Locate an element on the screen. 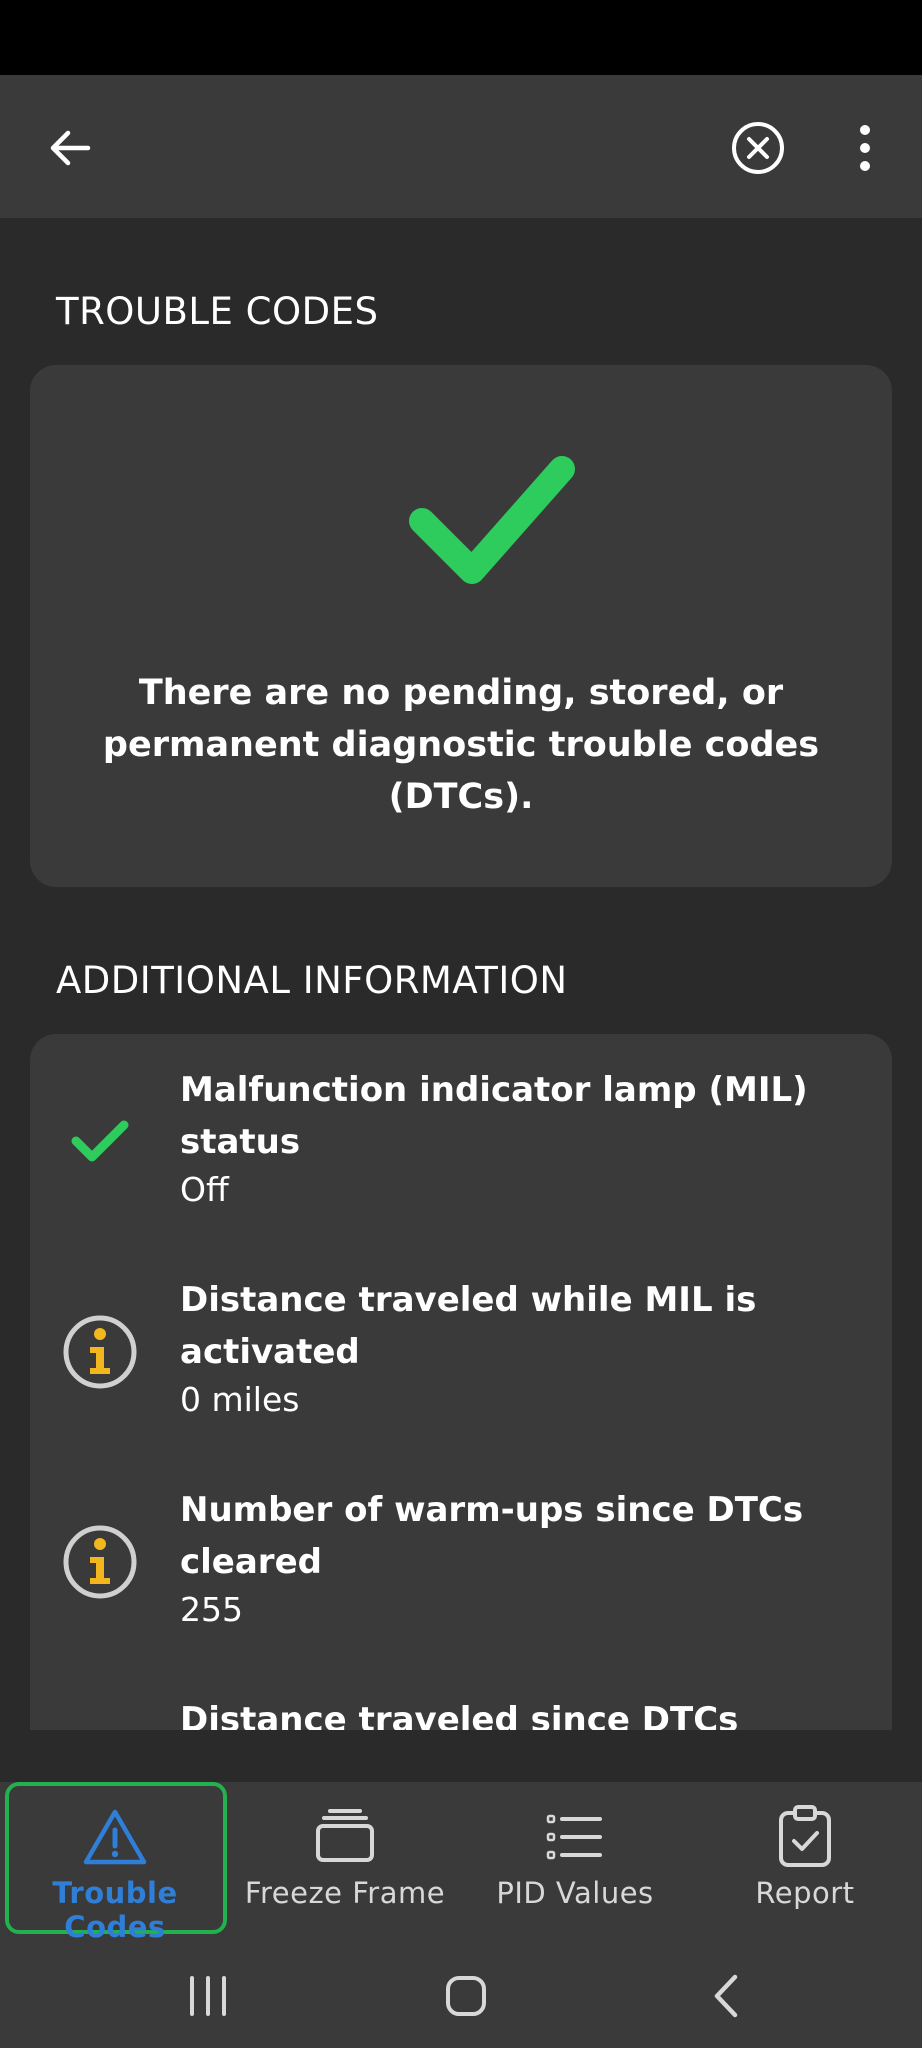  info-item-value: 255 is located at coordinates (211, 1609).